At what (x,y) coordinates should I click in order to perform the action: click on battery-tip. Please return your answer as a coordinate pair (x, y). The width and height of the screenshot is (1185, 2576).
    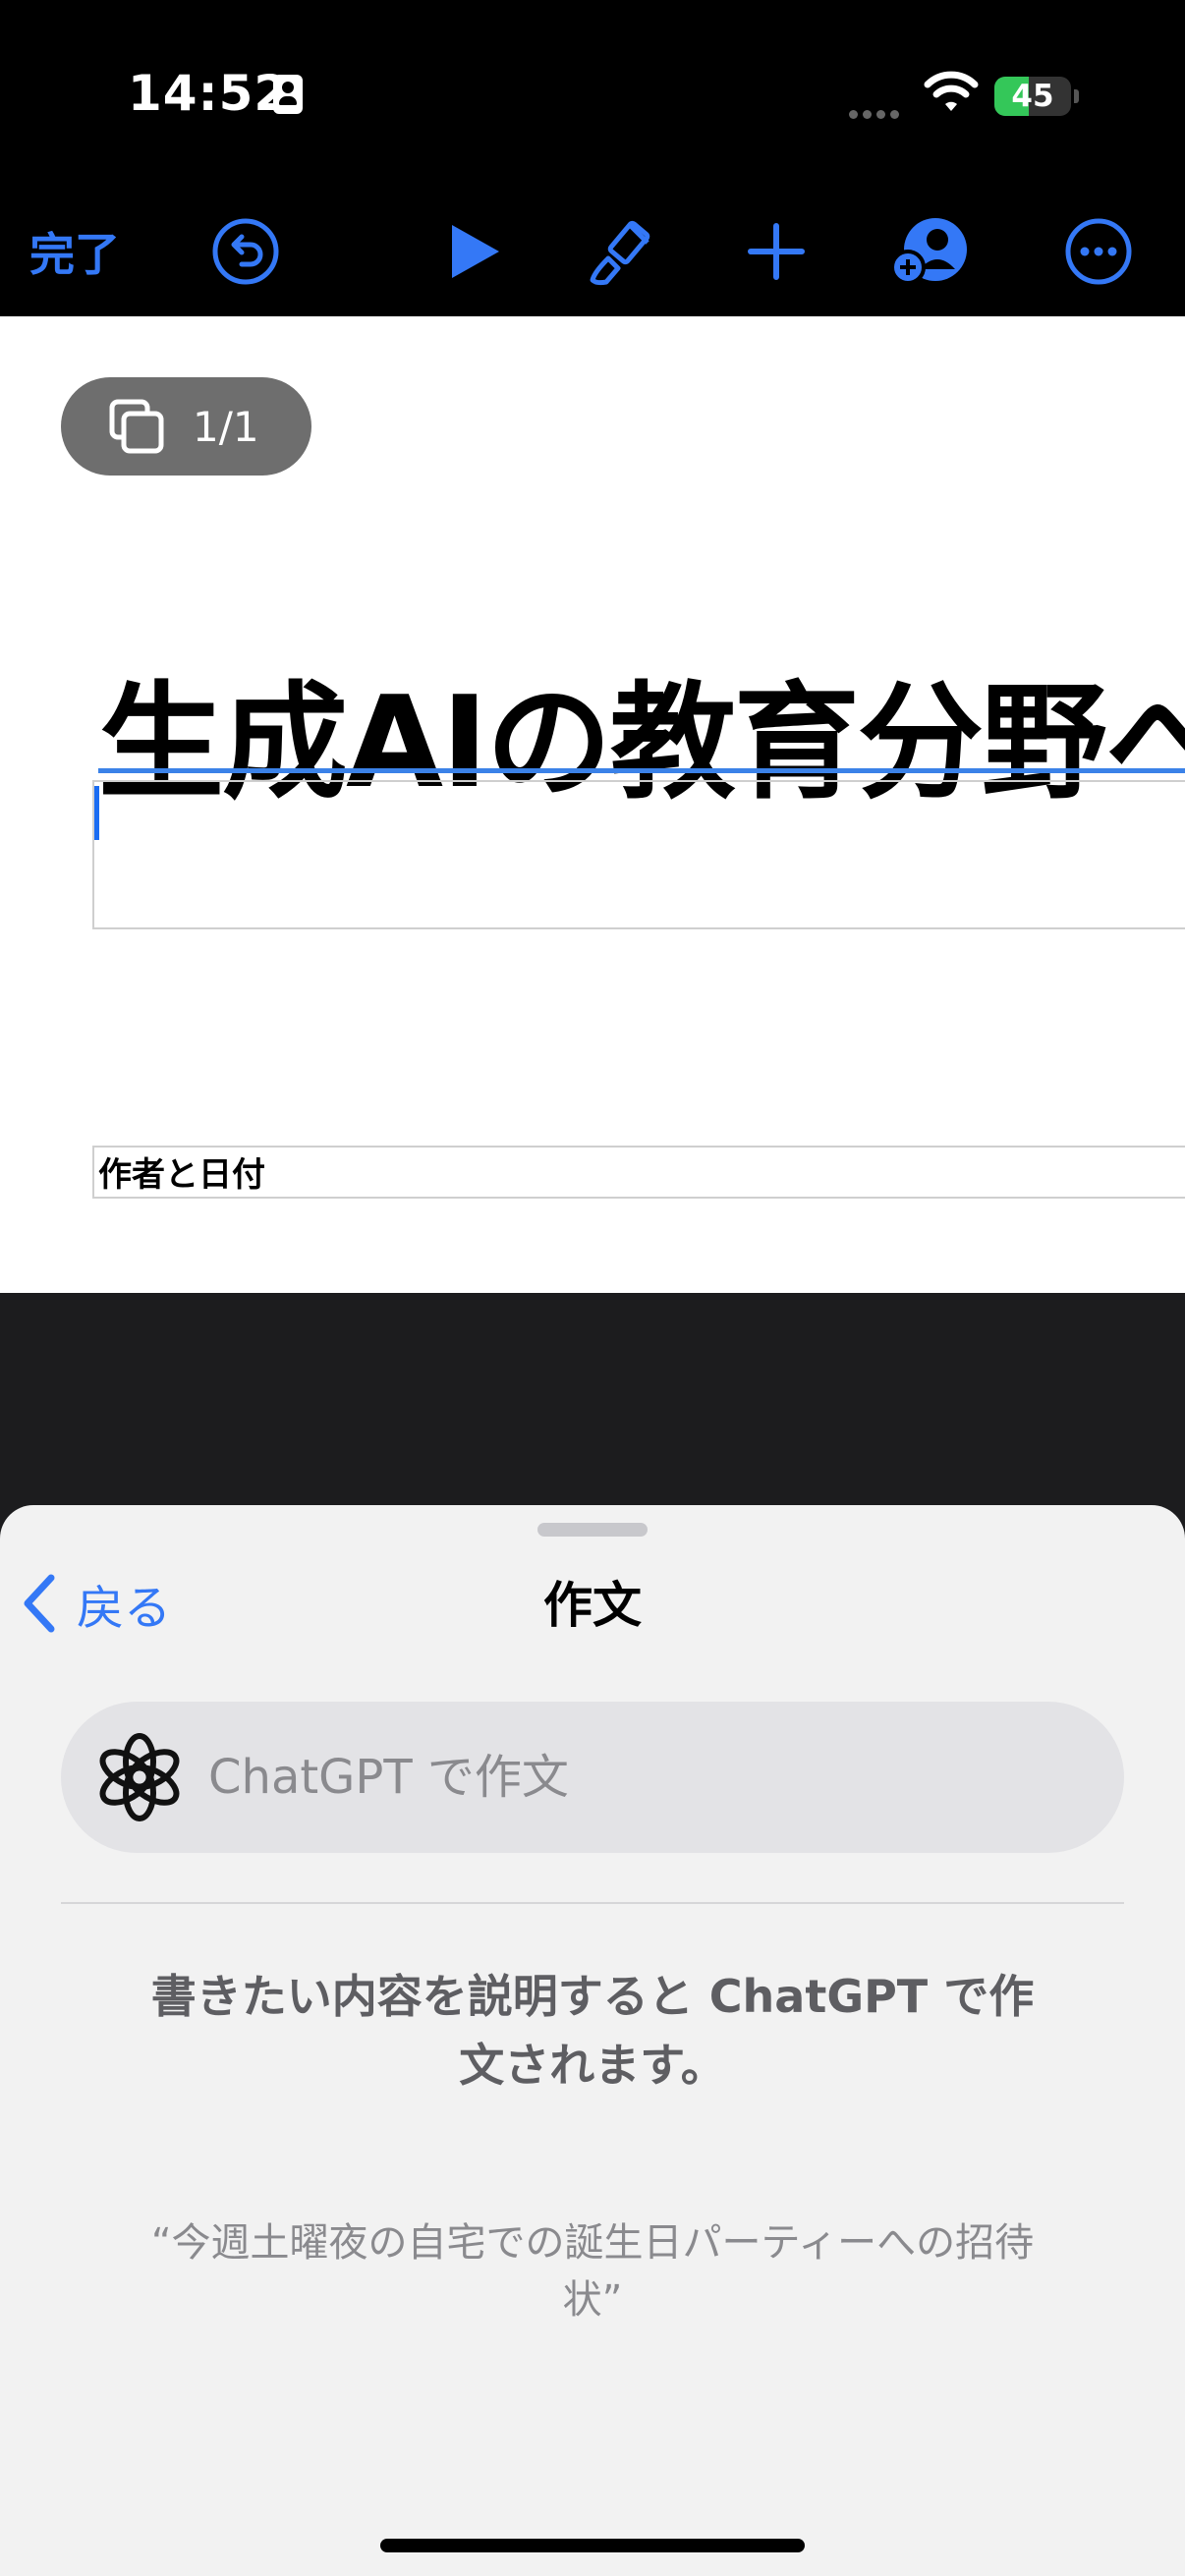
    Looking at the image, I should click on (1076, 96).